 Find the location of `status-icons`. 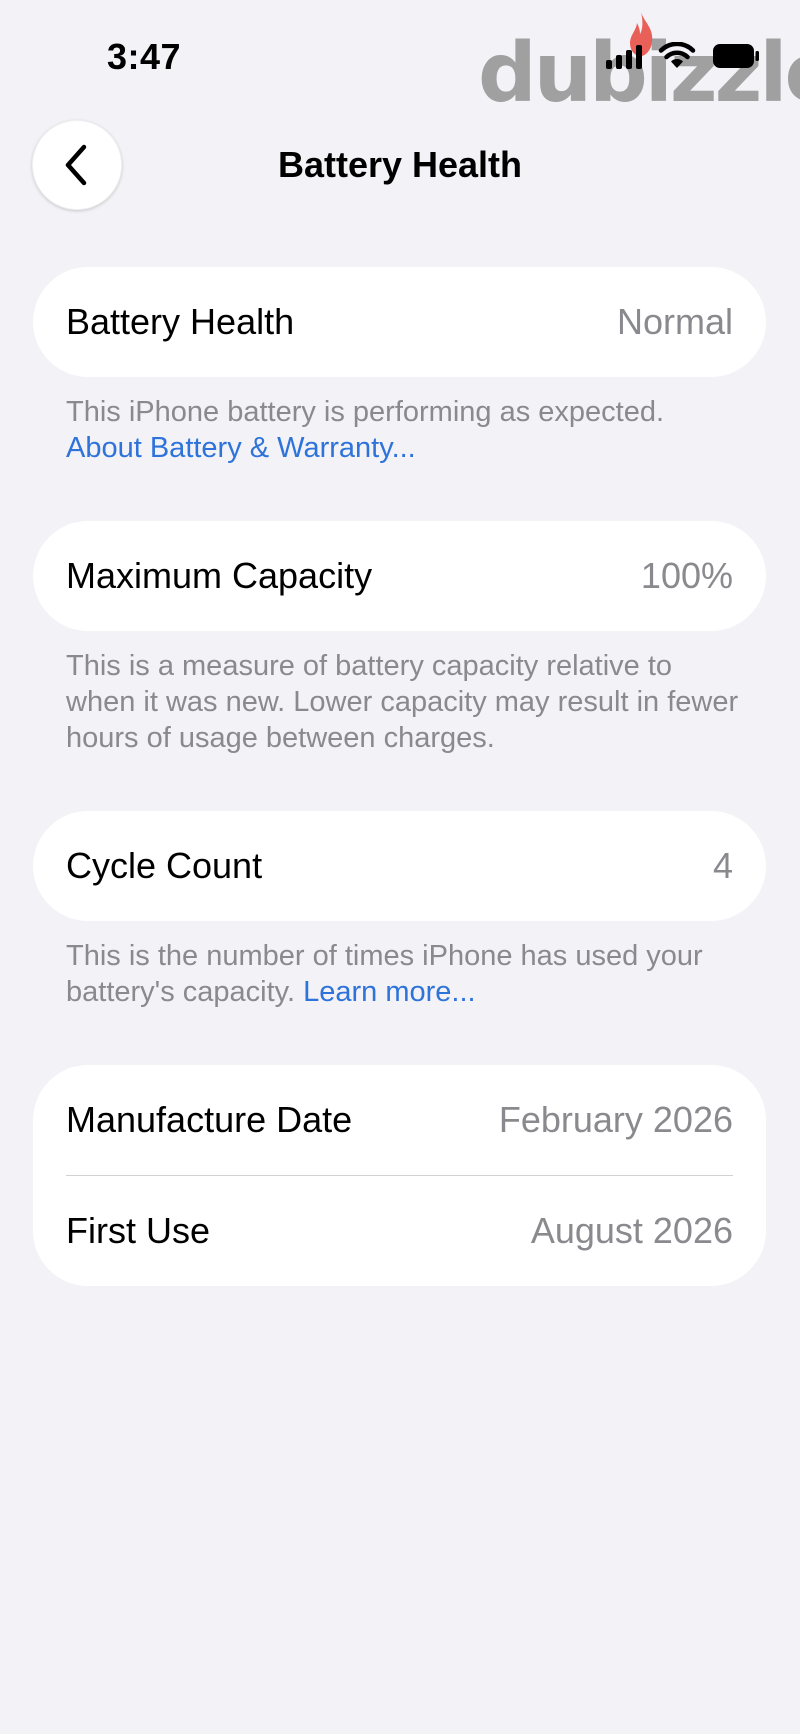

status-icons is located at coordinates (683, 56).